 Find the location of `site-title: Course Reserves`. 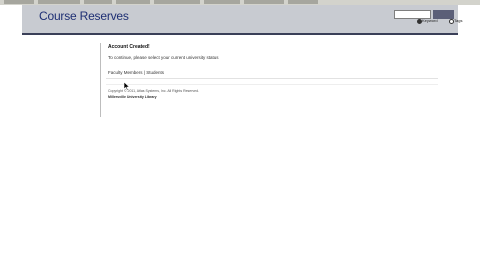

site-title: Course Reserves is located at coordinates (84, 16).